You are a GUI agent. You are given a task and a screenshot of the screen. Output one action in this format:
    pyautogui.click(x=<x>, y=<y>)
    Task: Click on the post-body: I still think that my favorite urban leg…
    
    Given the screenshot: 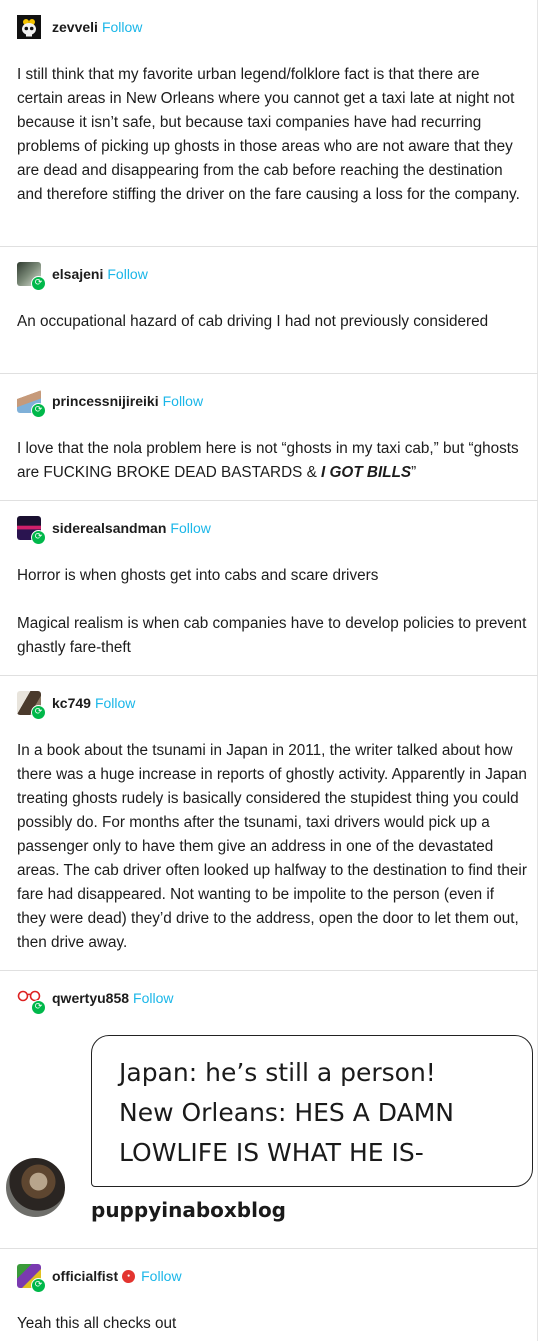 What is the action you would take?
    pyautogui.click(x=272, y=135)
    